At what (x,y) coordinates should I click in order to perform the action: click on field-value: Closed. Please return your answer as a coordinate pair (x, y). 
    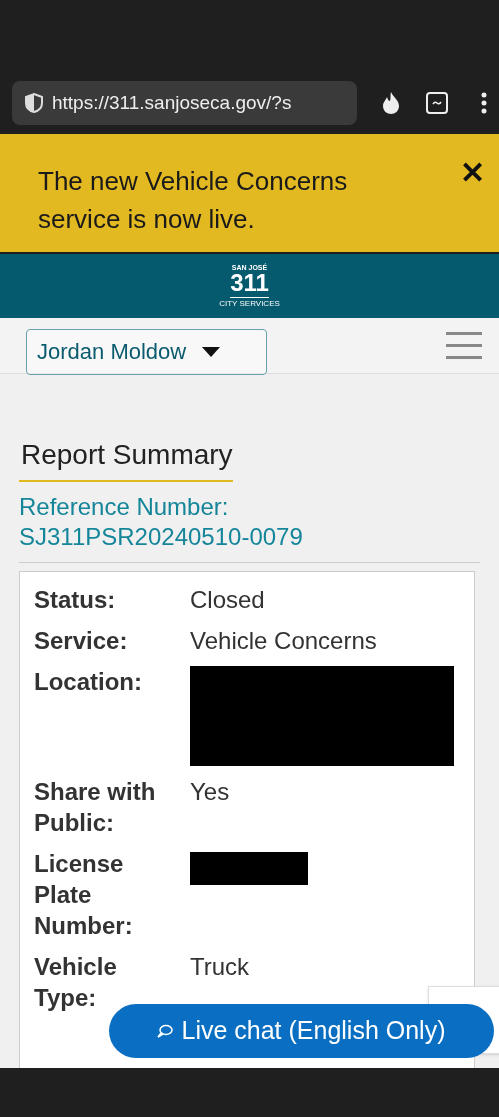
    Looking at the image, I should click on (227, 600).